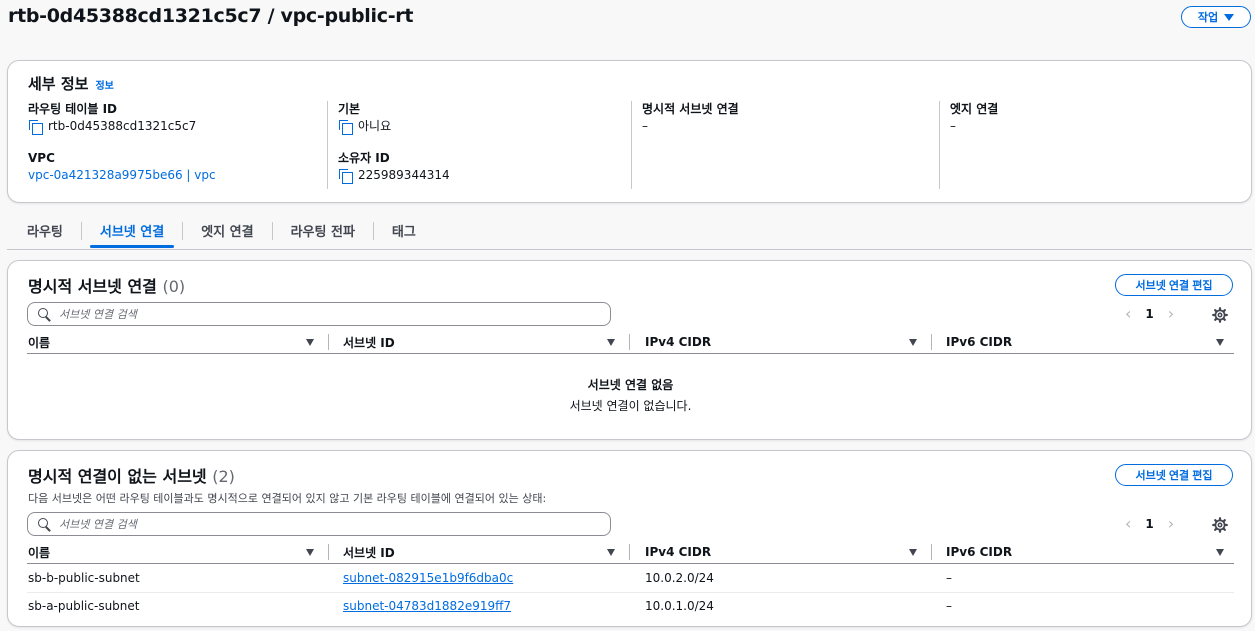  I want to click on panel-title-text: 명시적 연결이 없는 서브넷, so click(117, 476).